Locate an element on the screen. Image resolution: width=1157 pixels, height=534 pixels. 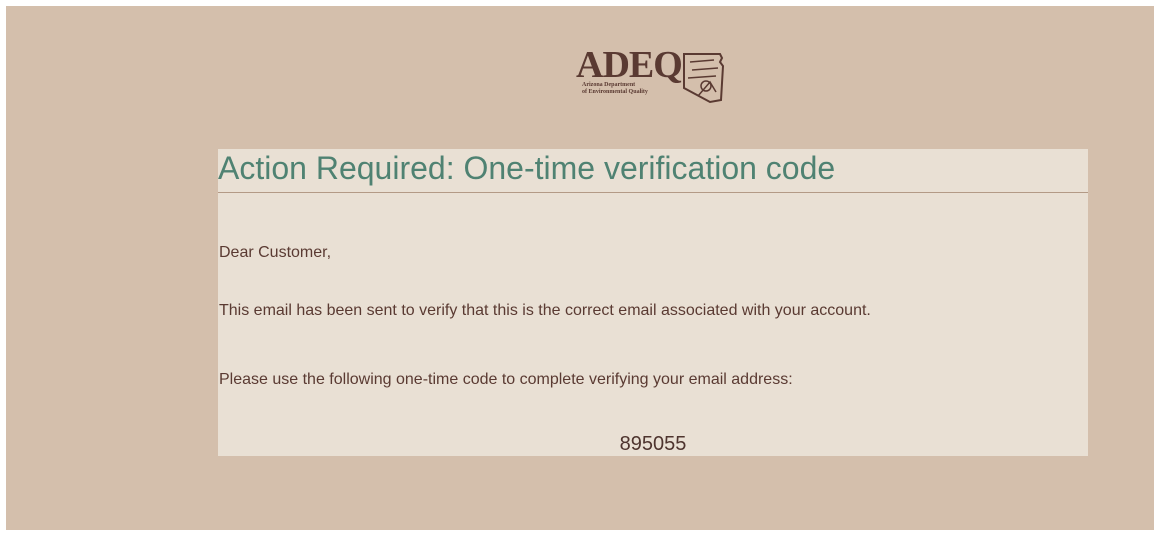
arizona-state-icon is located at coordinates (703, 78).